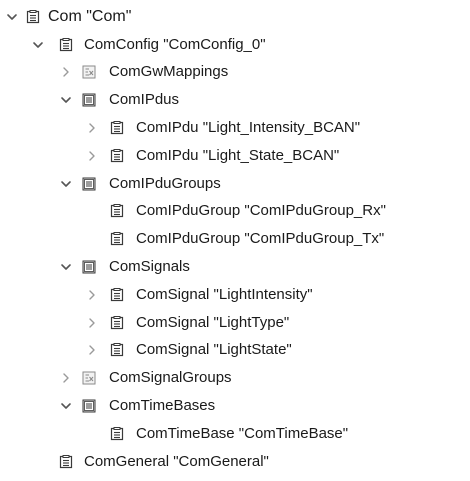  I want to click on tree-node-ipdu-light-state: ComIPdu "Light_State_BCAN", so click(235, 156).